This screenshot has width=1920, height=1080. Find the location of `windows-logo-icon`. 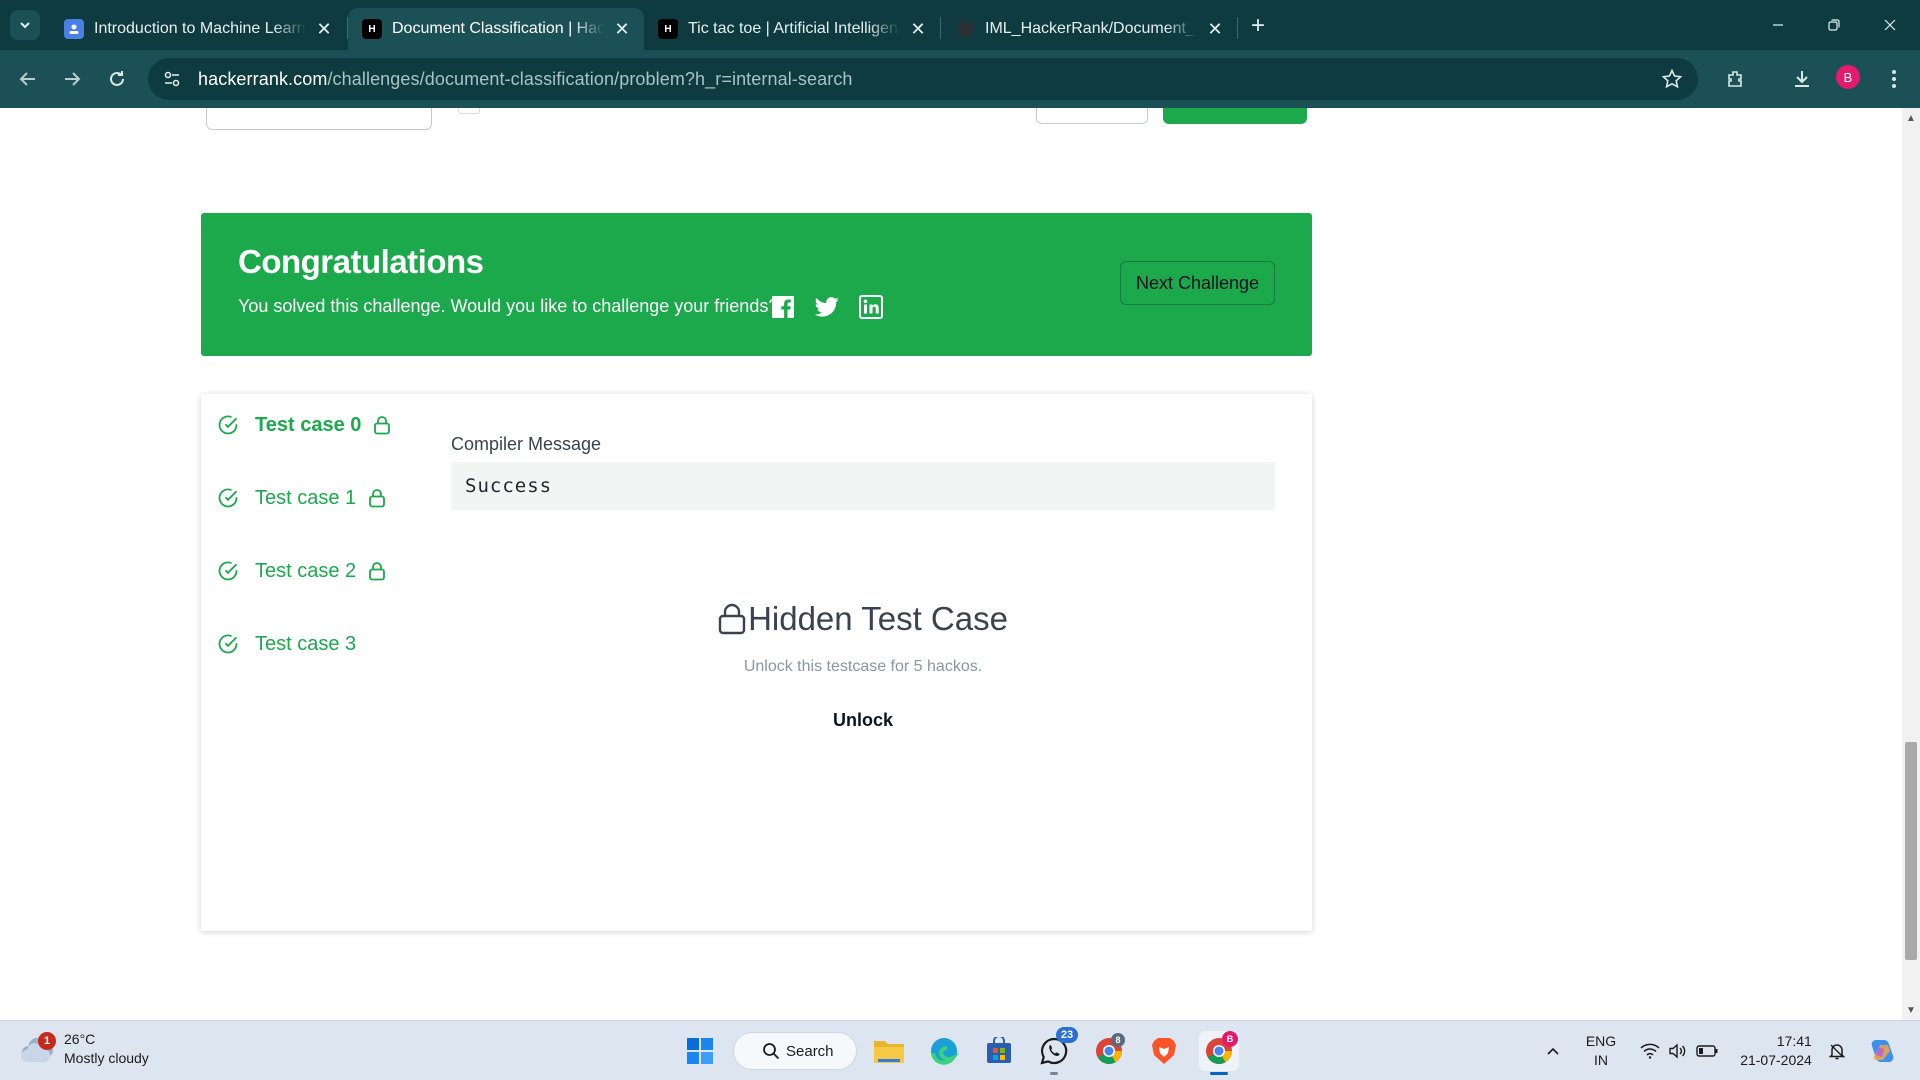

windows-logo-icon is located at coordinates (700, 1051).